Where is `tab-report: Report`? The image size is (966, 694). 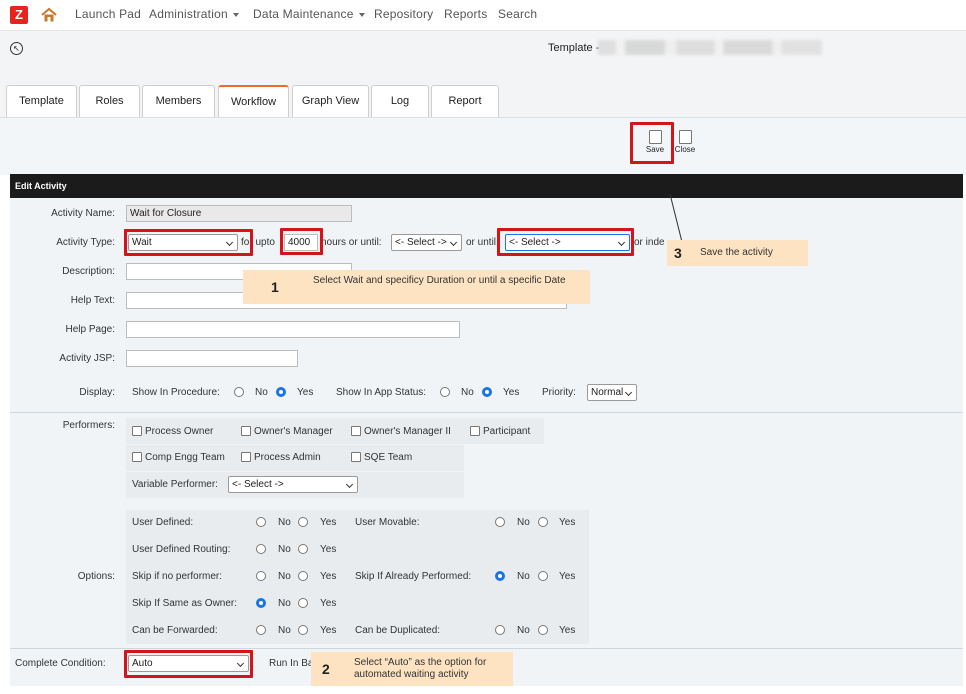 tab-report: Report is located at coordinates (465, 101).